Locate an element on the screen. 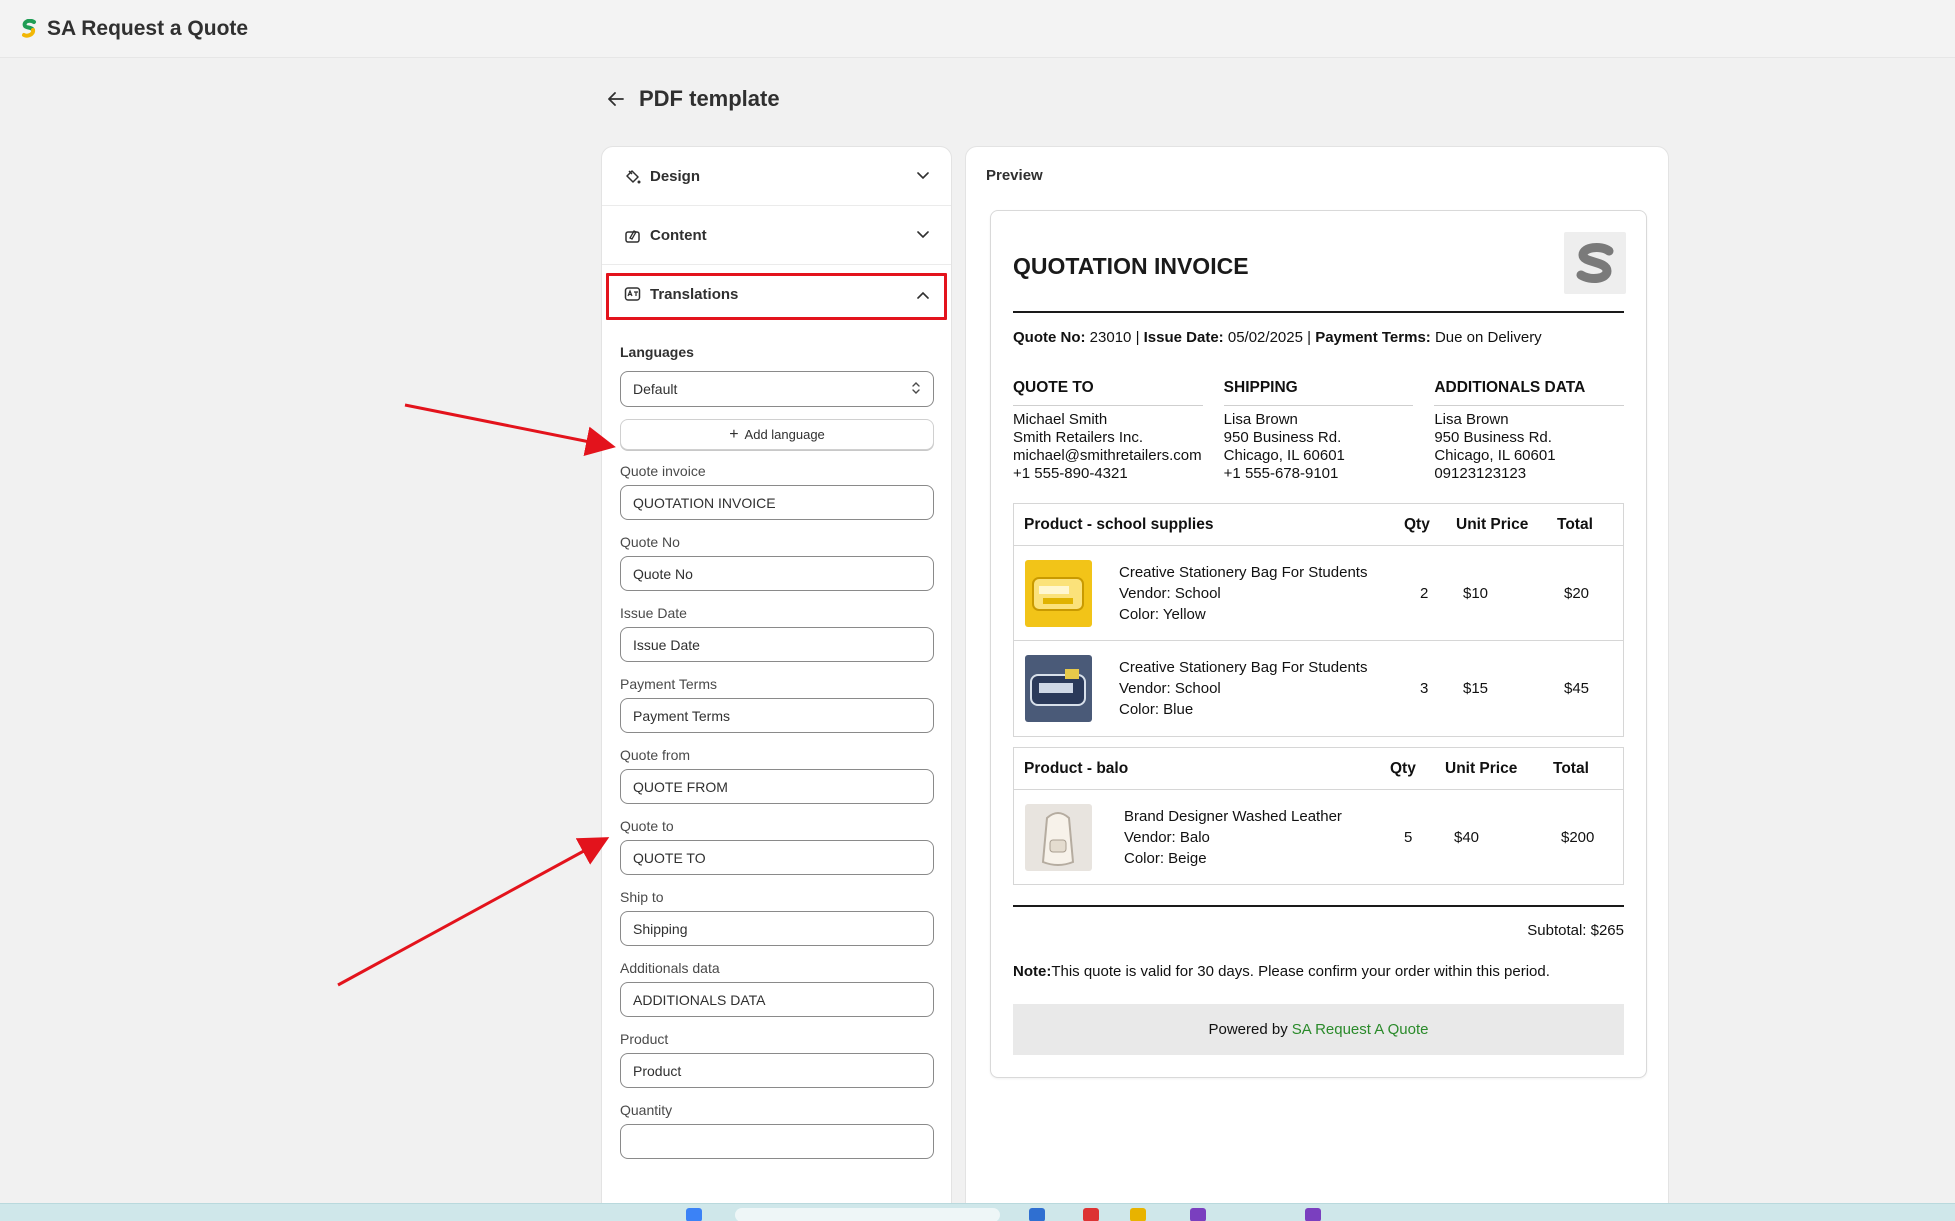  field-label: Quote from is located at coordinates (655, 755).